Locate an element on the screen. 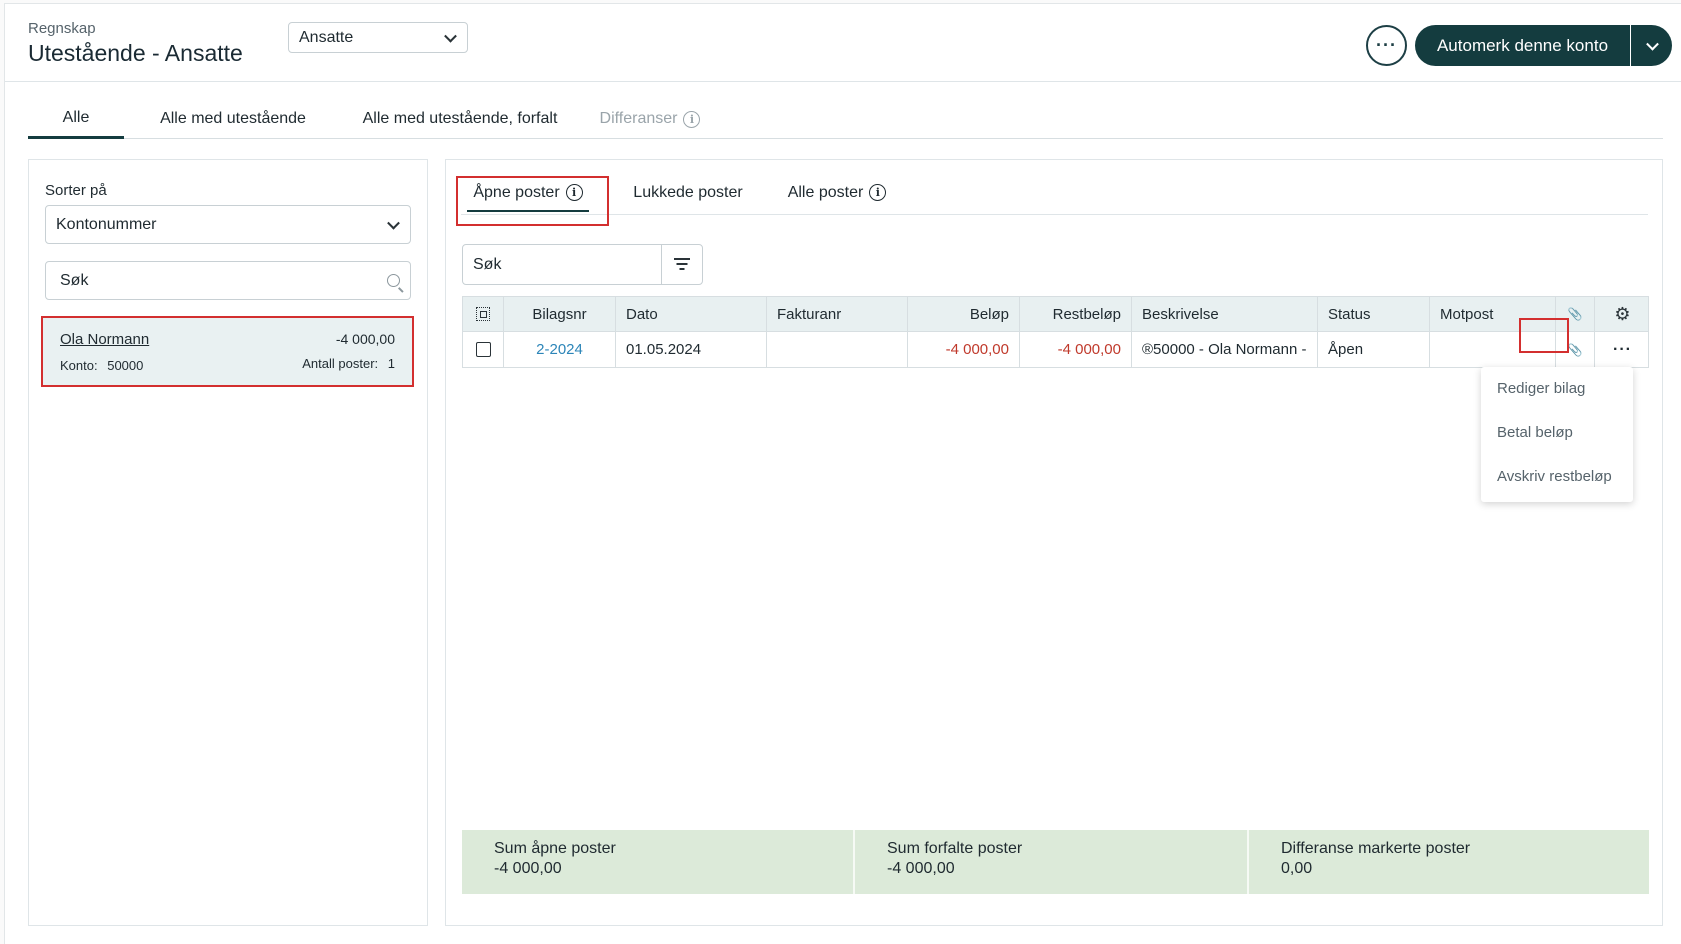  search-icon is located at coordinates (393, 280).